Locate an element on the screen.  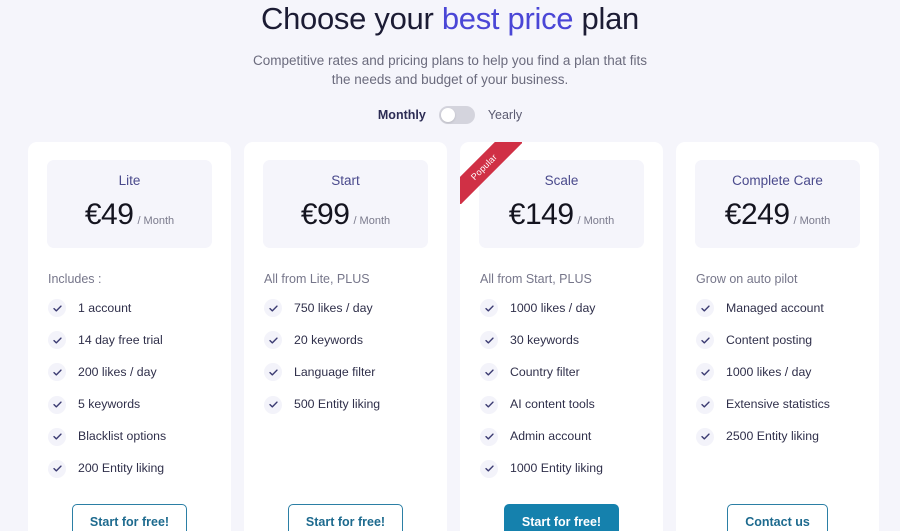
plan-feature-item: Language filter is located at coordinates (345, 372).